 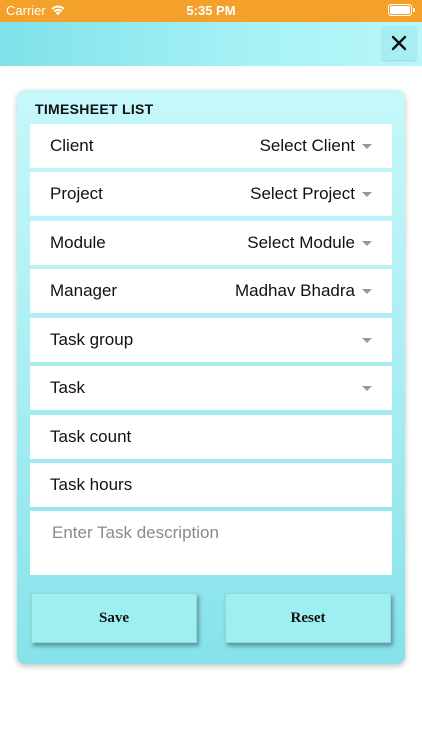 I want to click on field-label: Task hours, so click(x=91, y=484).